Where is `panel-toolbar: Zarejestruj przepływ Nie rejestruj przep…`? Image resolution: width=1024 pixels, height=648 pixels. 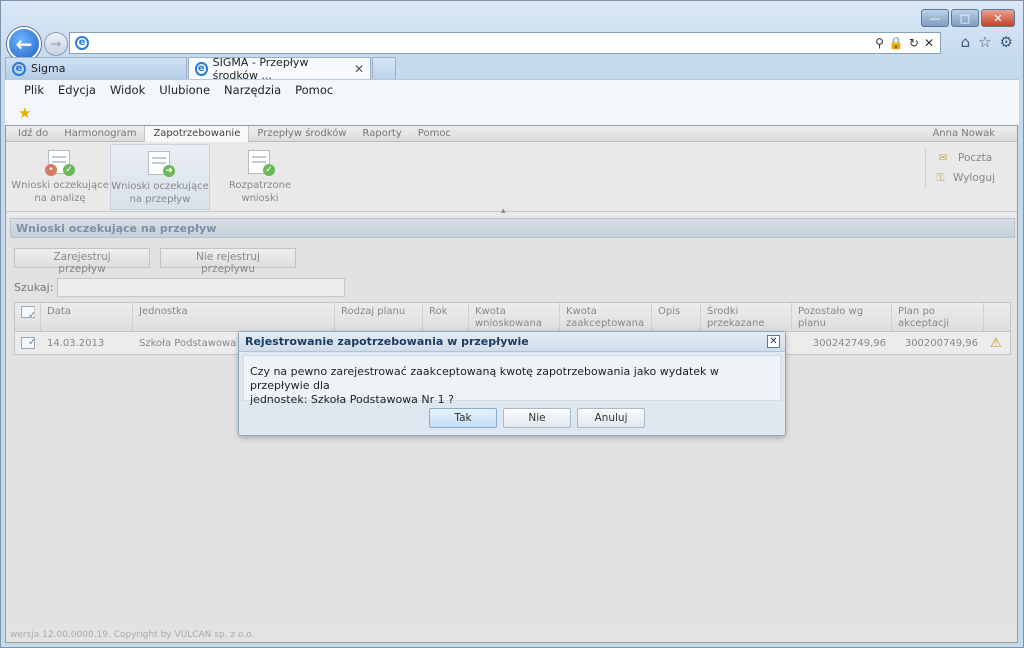
panel-toolbar: Zarejestruj przepływ Nie rejestruj przep… is located at coordinates (155, 261).